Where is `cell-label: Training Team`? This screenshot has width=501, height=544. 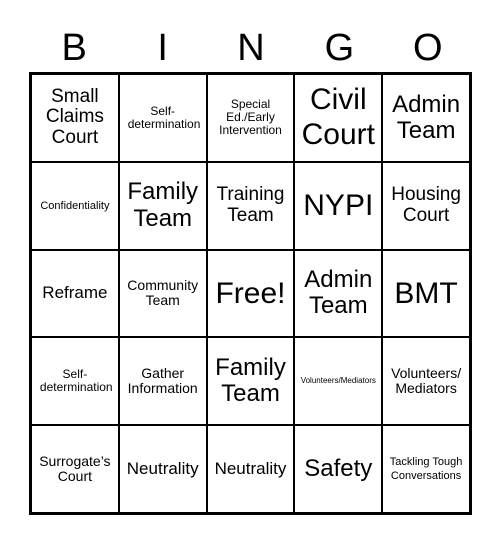
cell-label: Training Team is located at coordinates (250, 204).